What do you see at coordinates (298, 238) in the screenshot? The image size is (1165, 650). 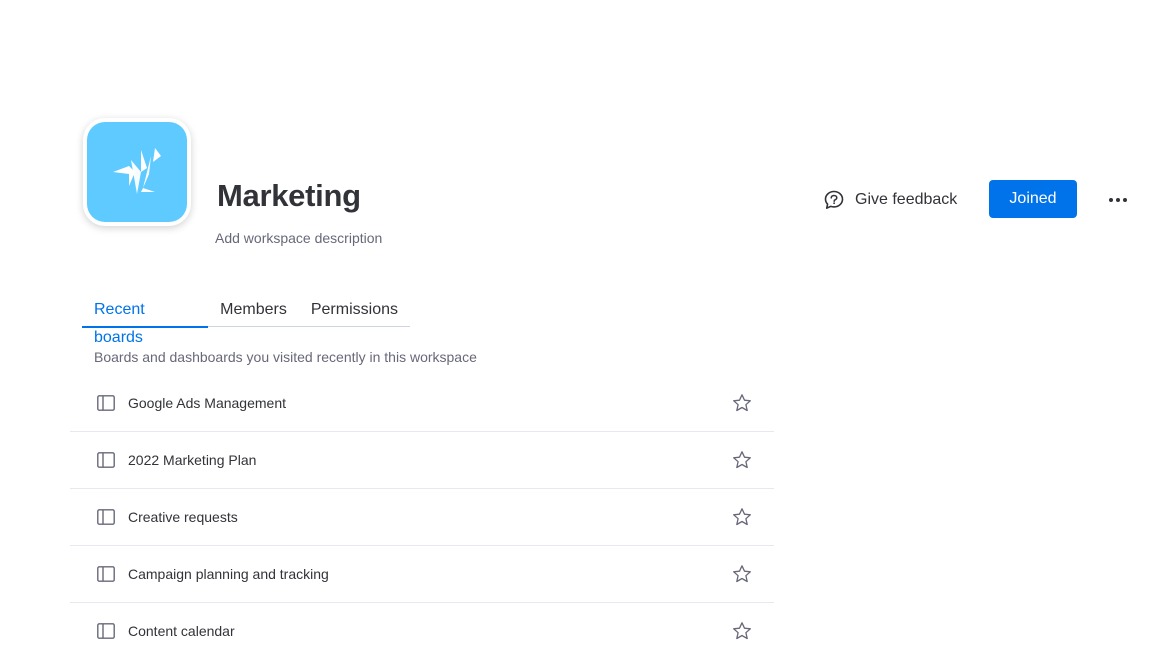 I see `workspace-description: Add workspace description` at bounding box center [298, 238].